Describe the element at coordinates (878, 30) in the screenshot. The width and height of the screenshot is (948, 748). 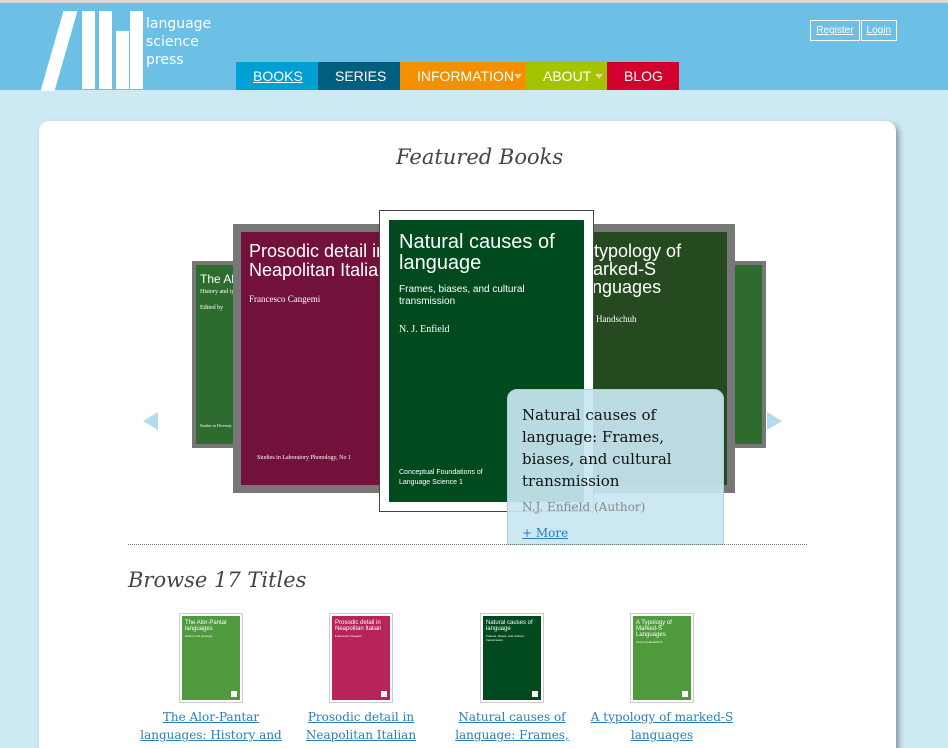
I see `login-link: Login` at that location.